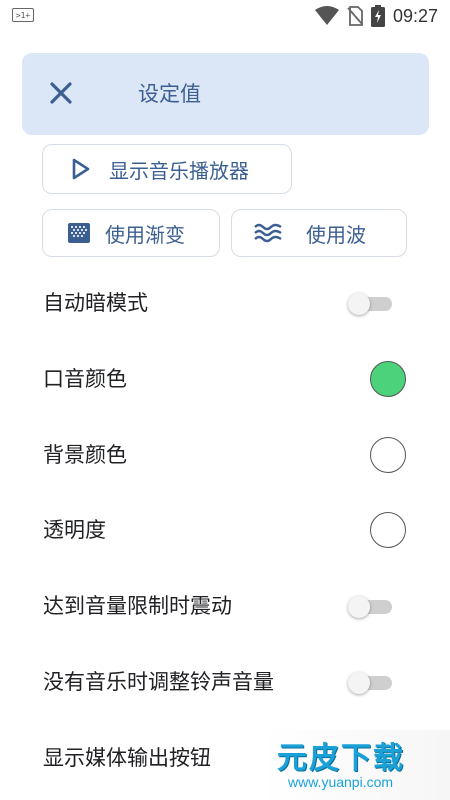  Describe the element at coordinates (145, 234) in the screenshot. I see `use-gradient-label: 使用渐变` at that location.